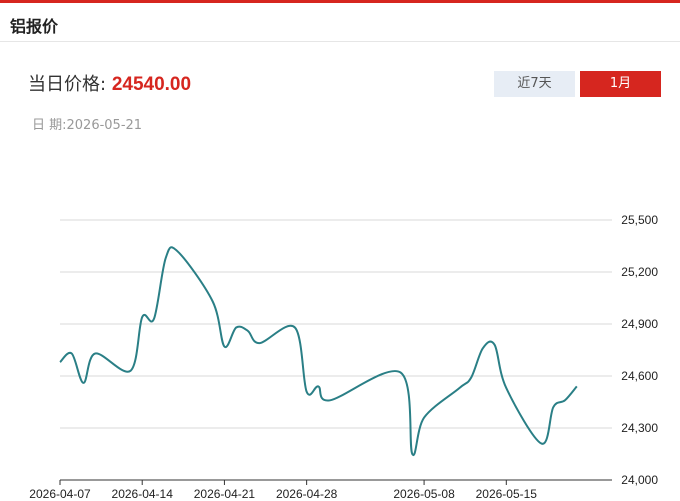 The height and width of the screenshot is (501, 680). I want to click on y-tick-label: 25,500, so click(639, 220).